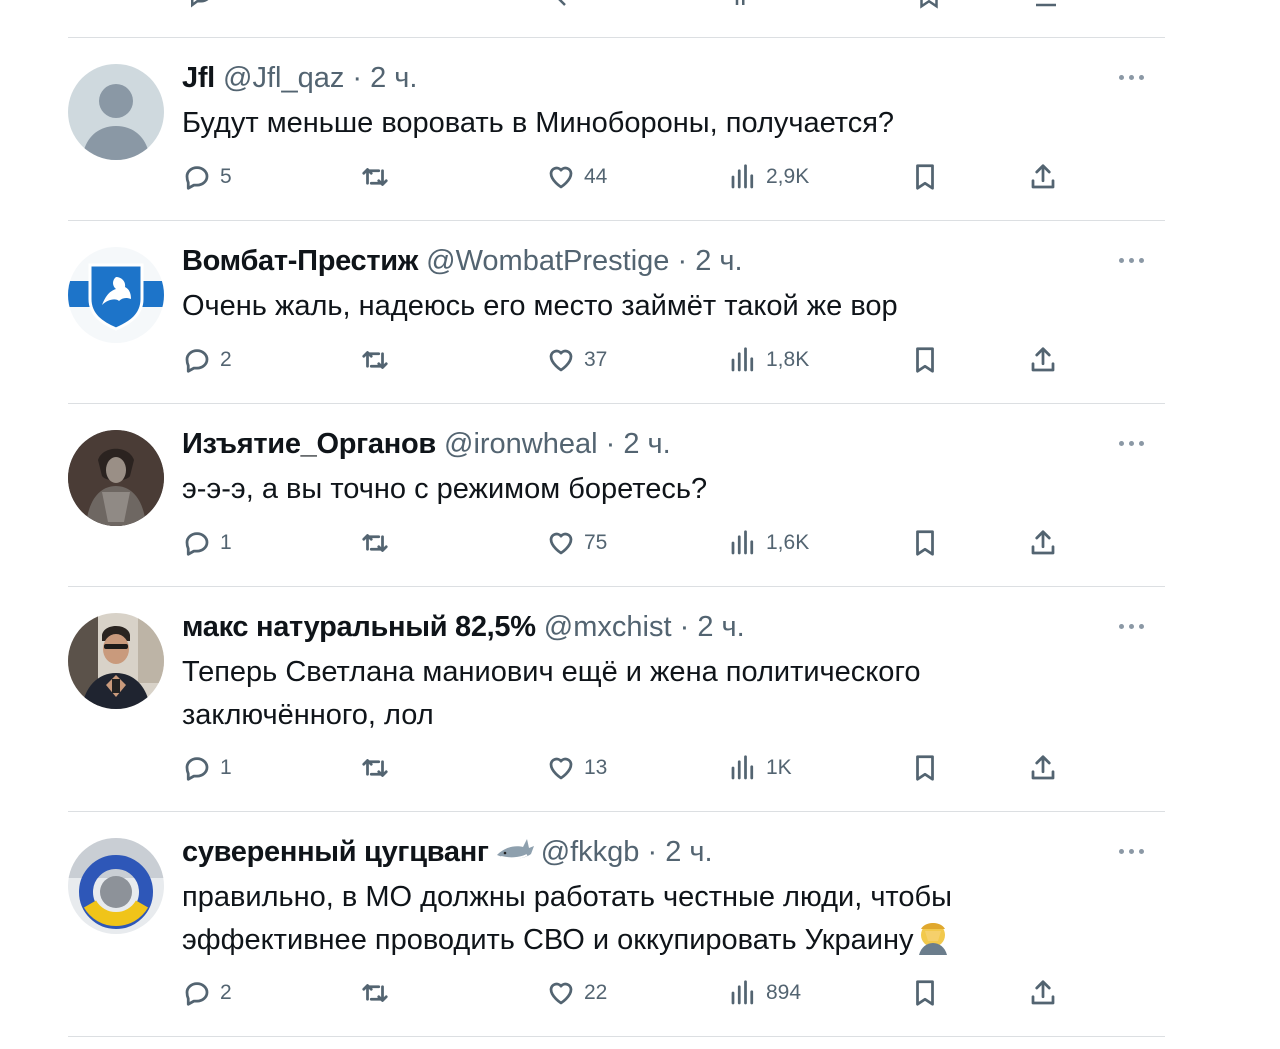 Image resolution: width=1280 pixels, height=1049 pixels. What do you see at coordinates (521, 444) in the screenshot?
I see `user-handle: @ironwheal` at bounding box center [521, 444].